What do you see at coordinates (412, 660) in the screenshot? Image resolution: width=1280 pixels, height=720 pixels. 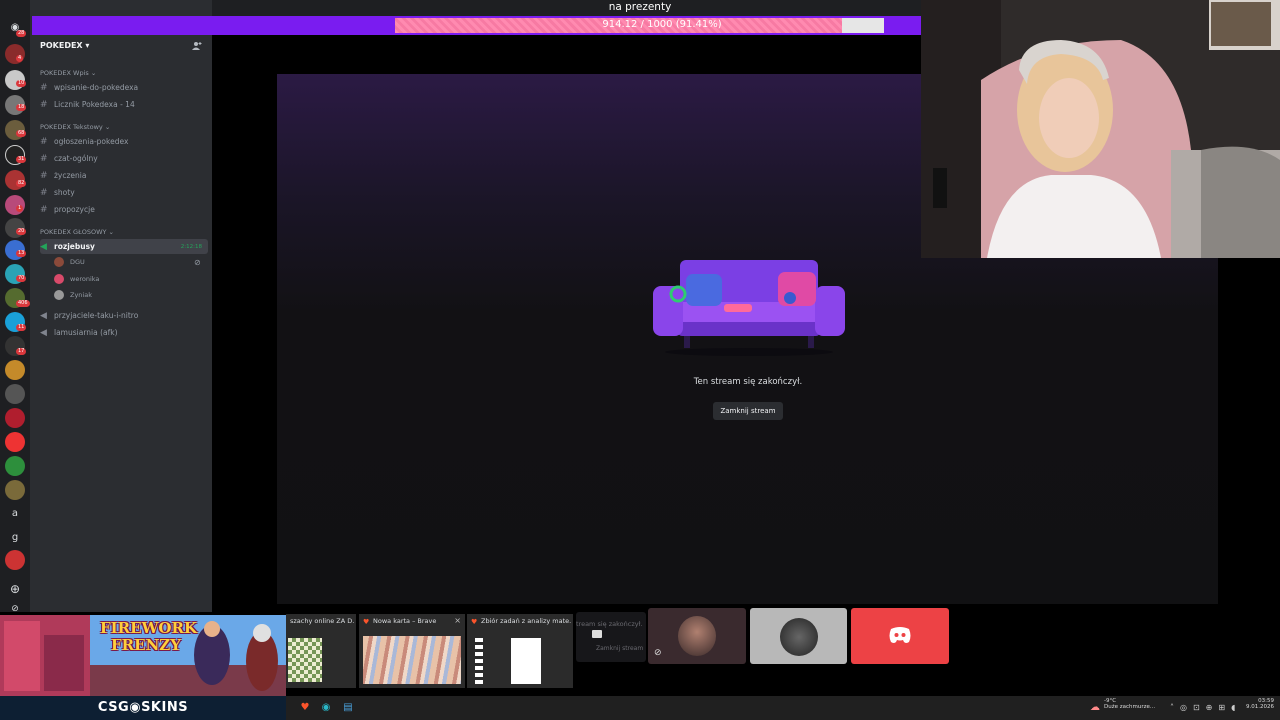 I see `new-tab-preview` at bounding box center [412, 660].